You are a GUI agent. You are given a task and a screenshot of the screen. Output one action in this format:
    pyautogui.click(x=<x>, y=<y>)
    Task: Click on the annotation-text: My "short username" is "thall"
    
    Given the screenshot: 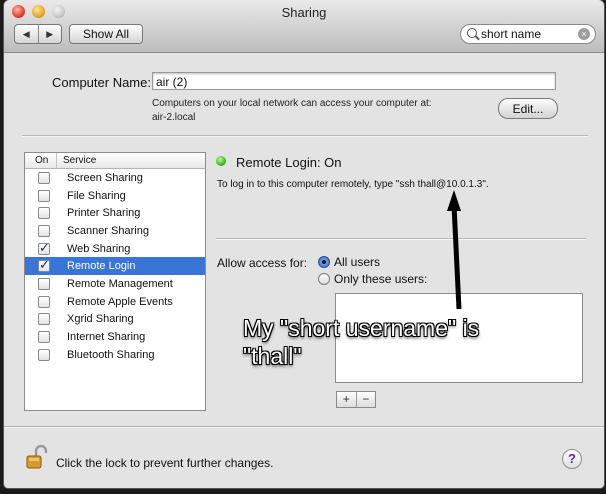 What is the action you would take?
    pyautogui.click(x=361, y=342)
    